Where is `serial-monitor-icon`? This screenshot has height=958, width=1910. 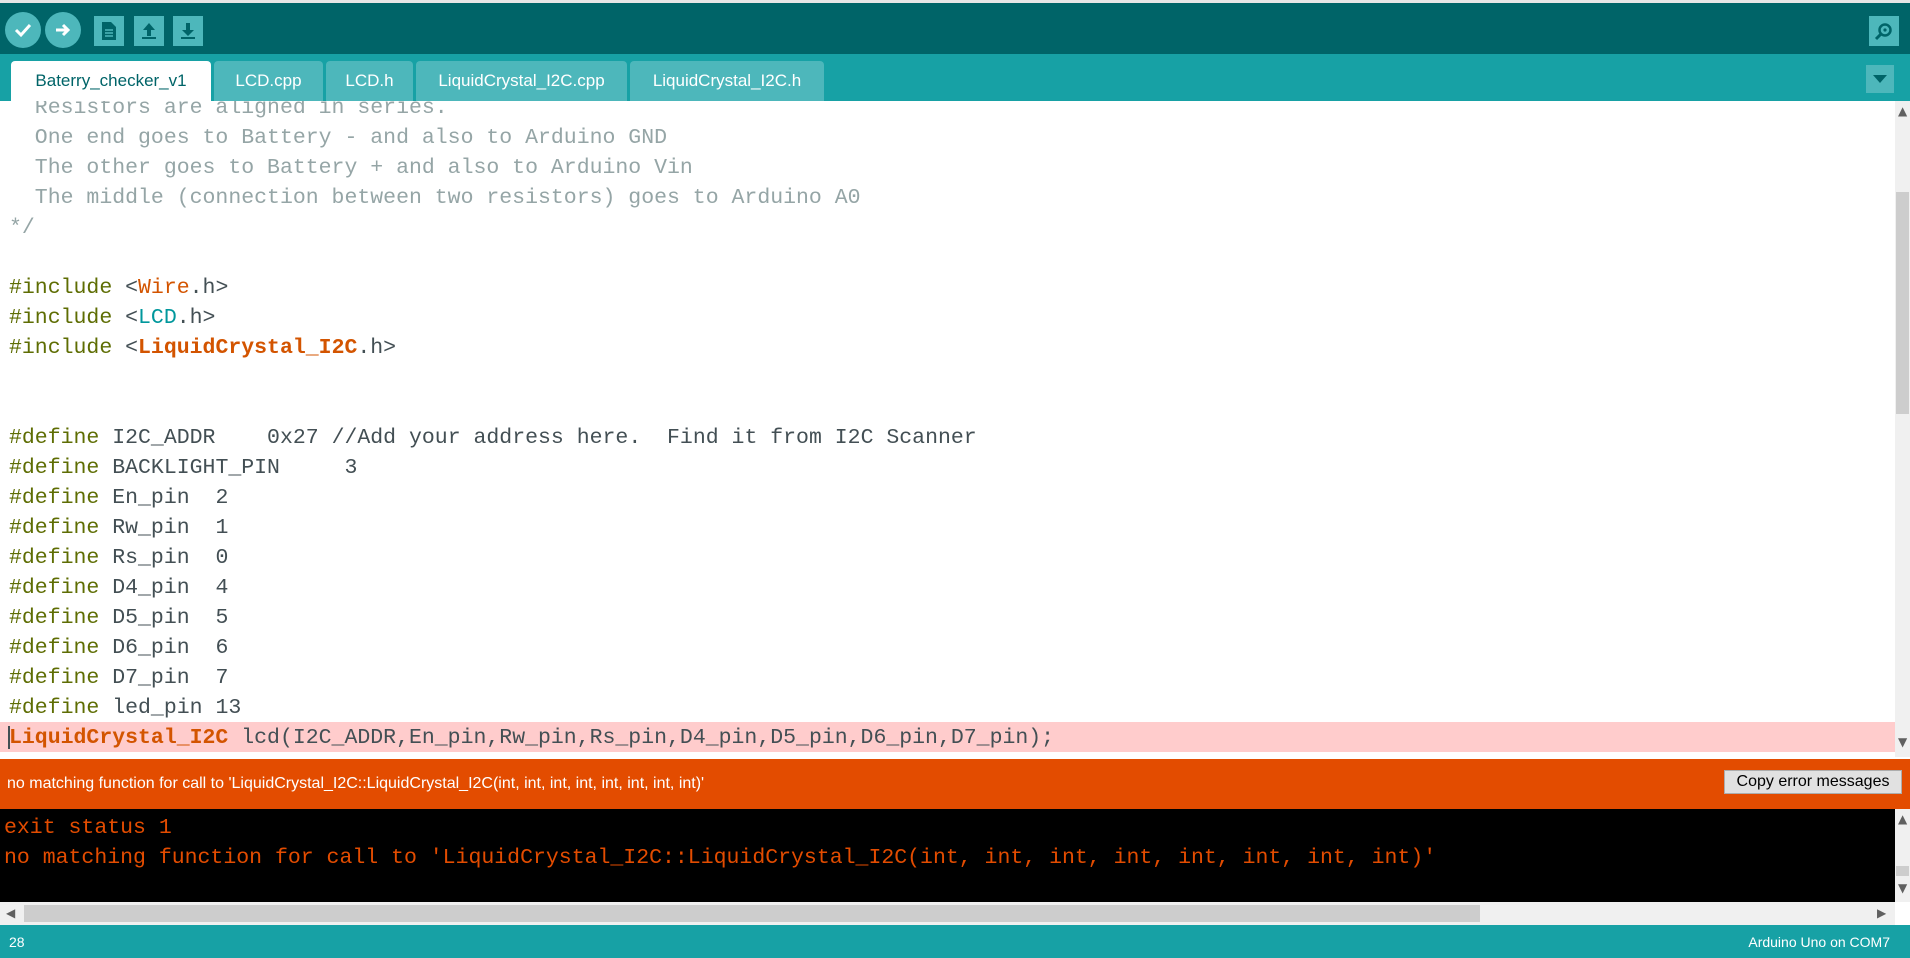 serial-monitor-icon is located at coordinates (1883, 32).